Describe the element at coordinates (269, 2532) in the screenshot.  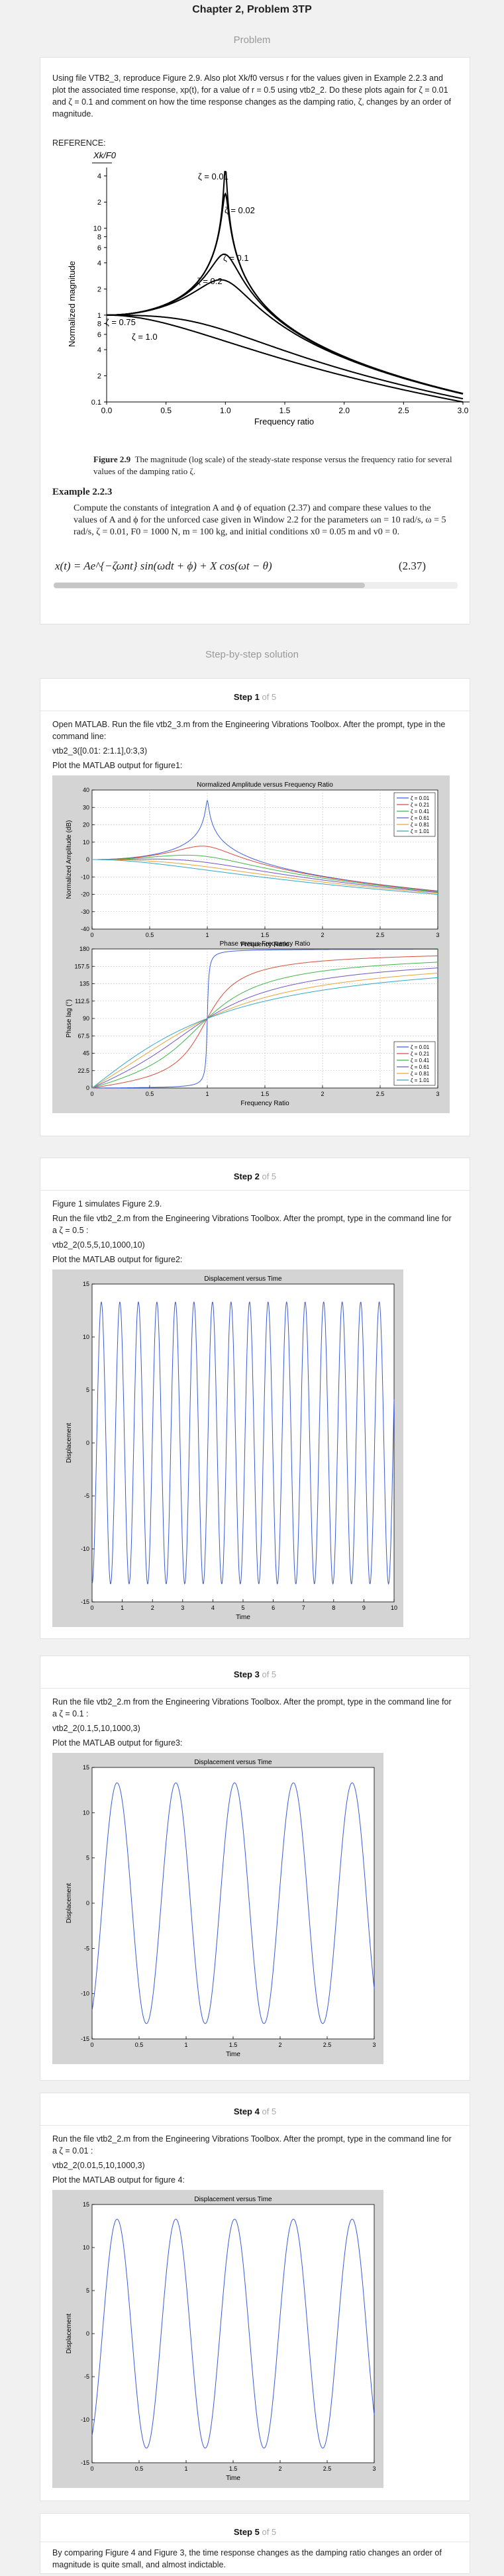
I see `step-5-of: of 5` at that location.